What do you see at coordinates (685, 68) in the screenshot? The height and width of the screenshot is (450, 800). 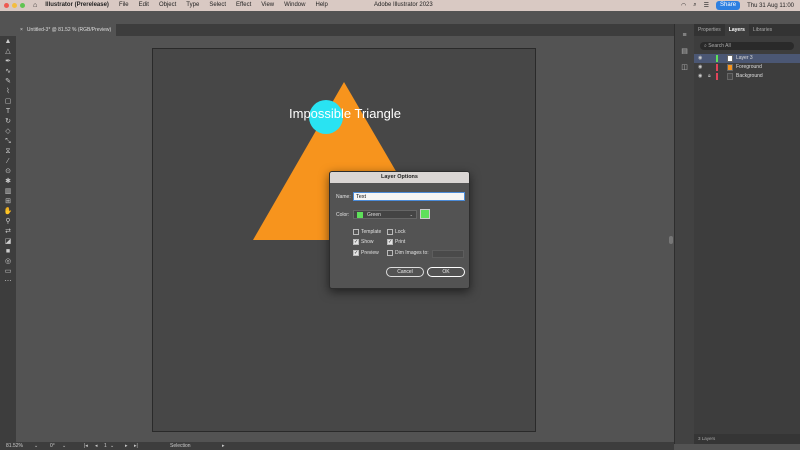 I see `layers-icon: ◫` at bounding box center [685, 68].